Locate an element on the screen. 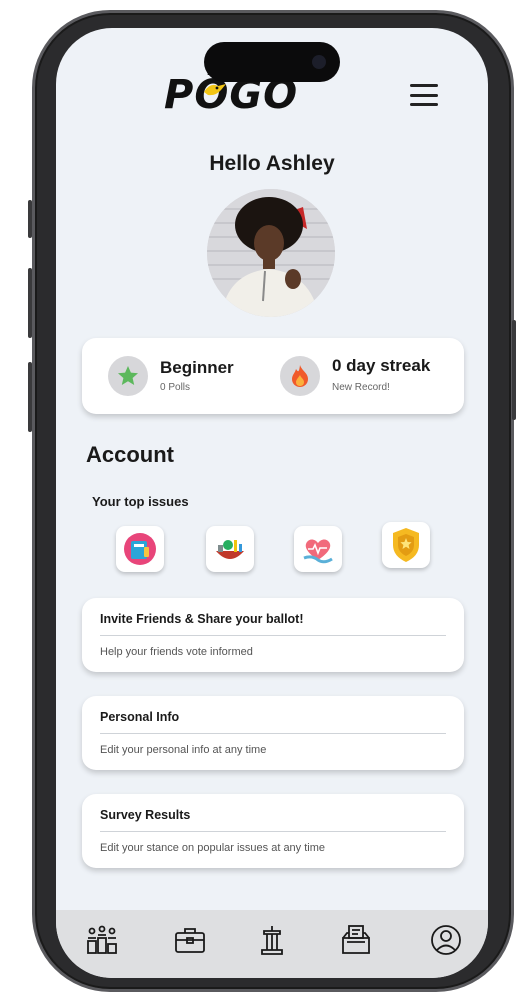  healthcare-icon is located at coordinates (318, 551).